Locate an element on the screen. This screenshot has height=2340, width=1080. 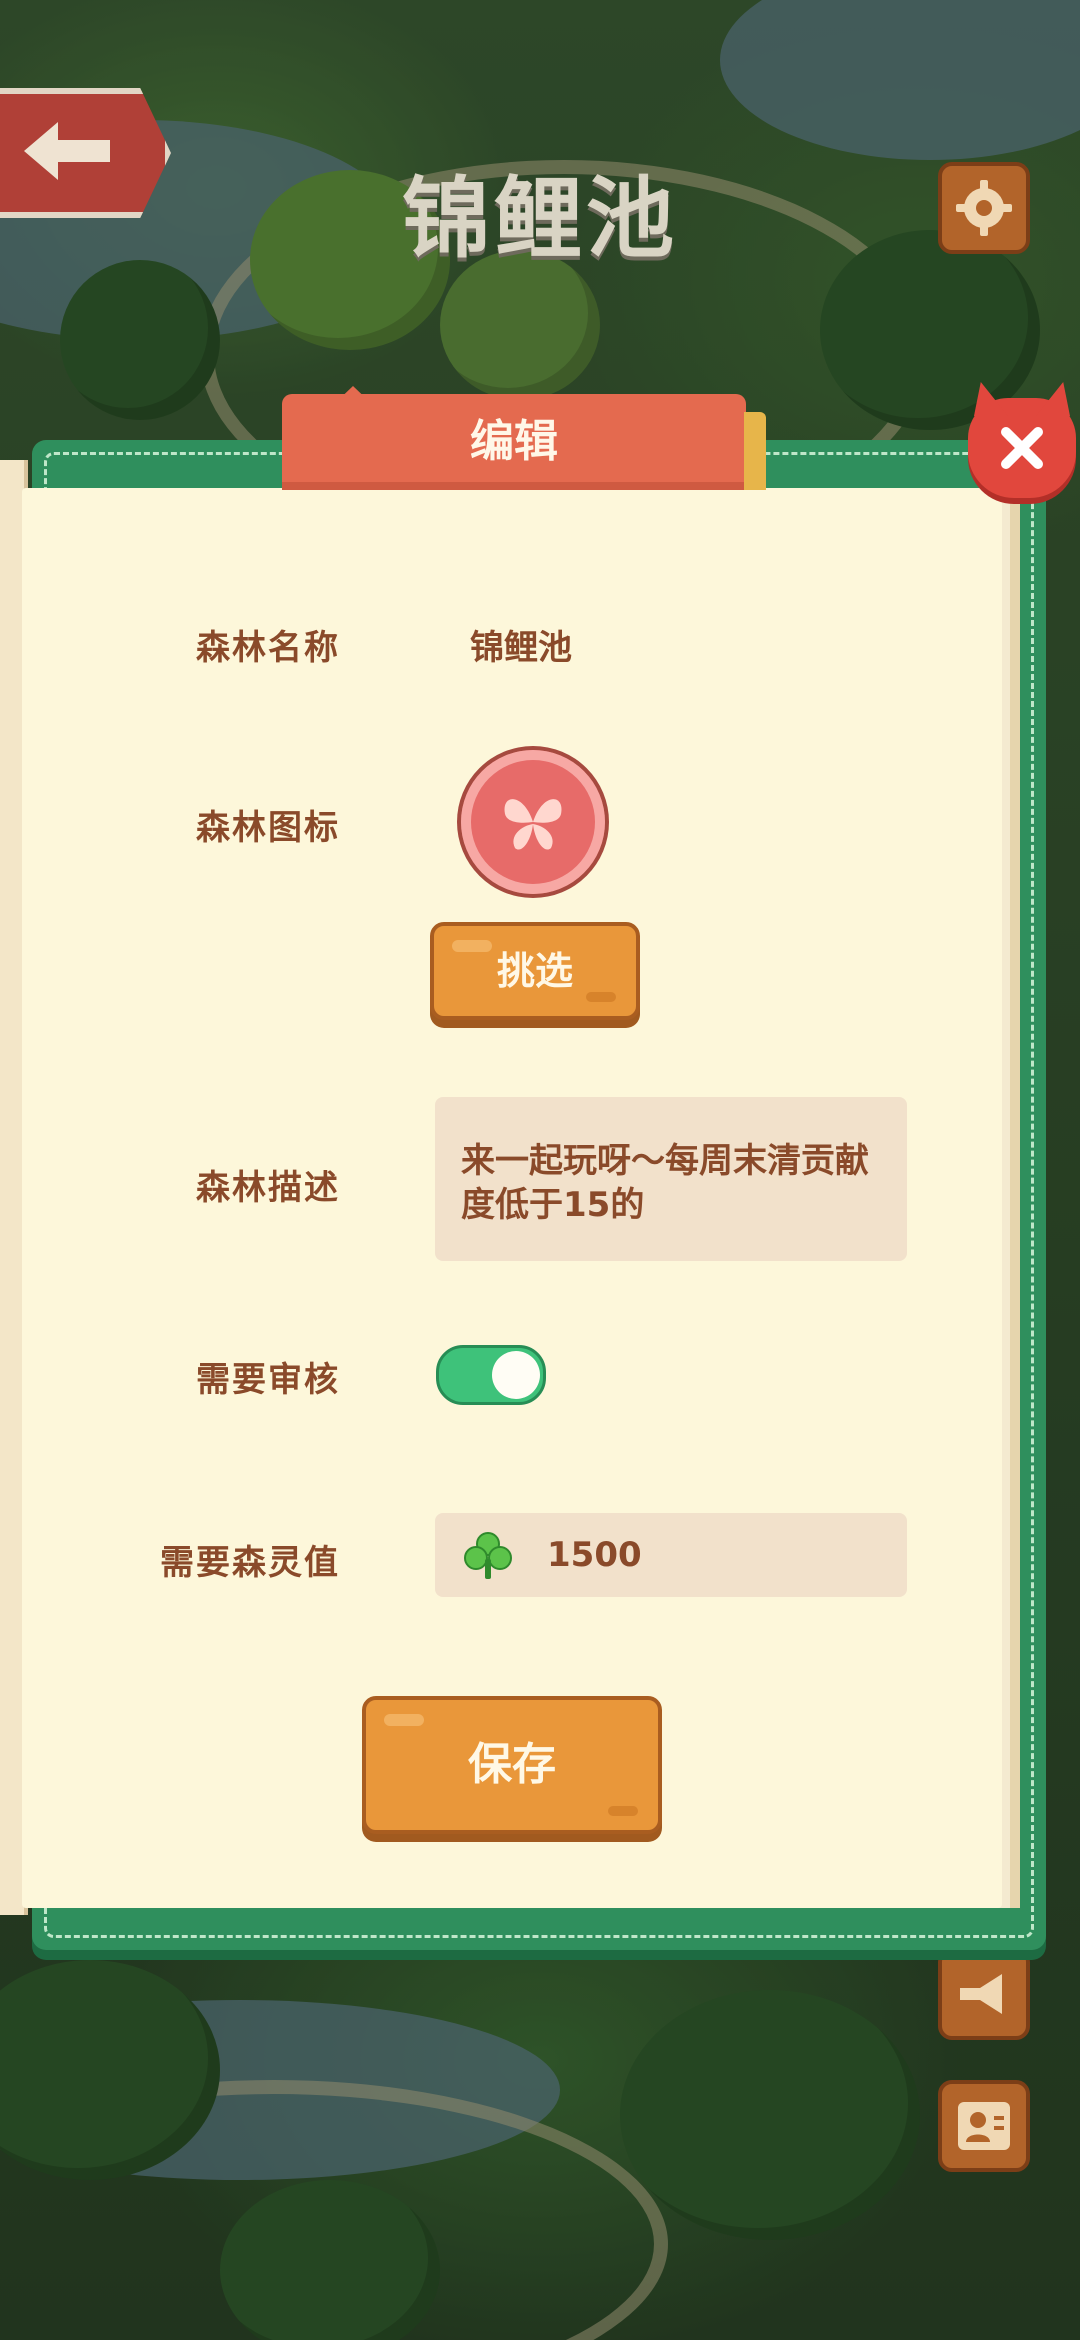
close-button is located at coordinates (1022, 440).